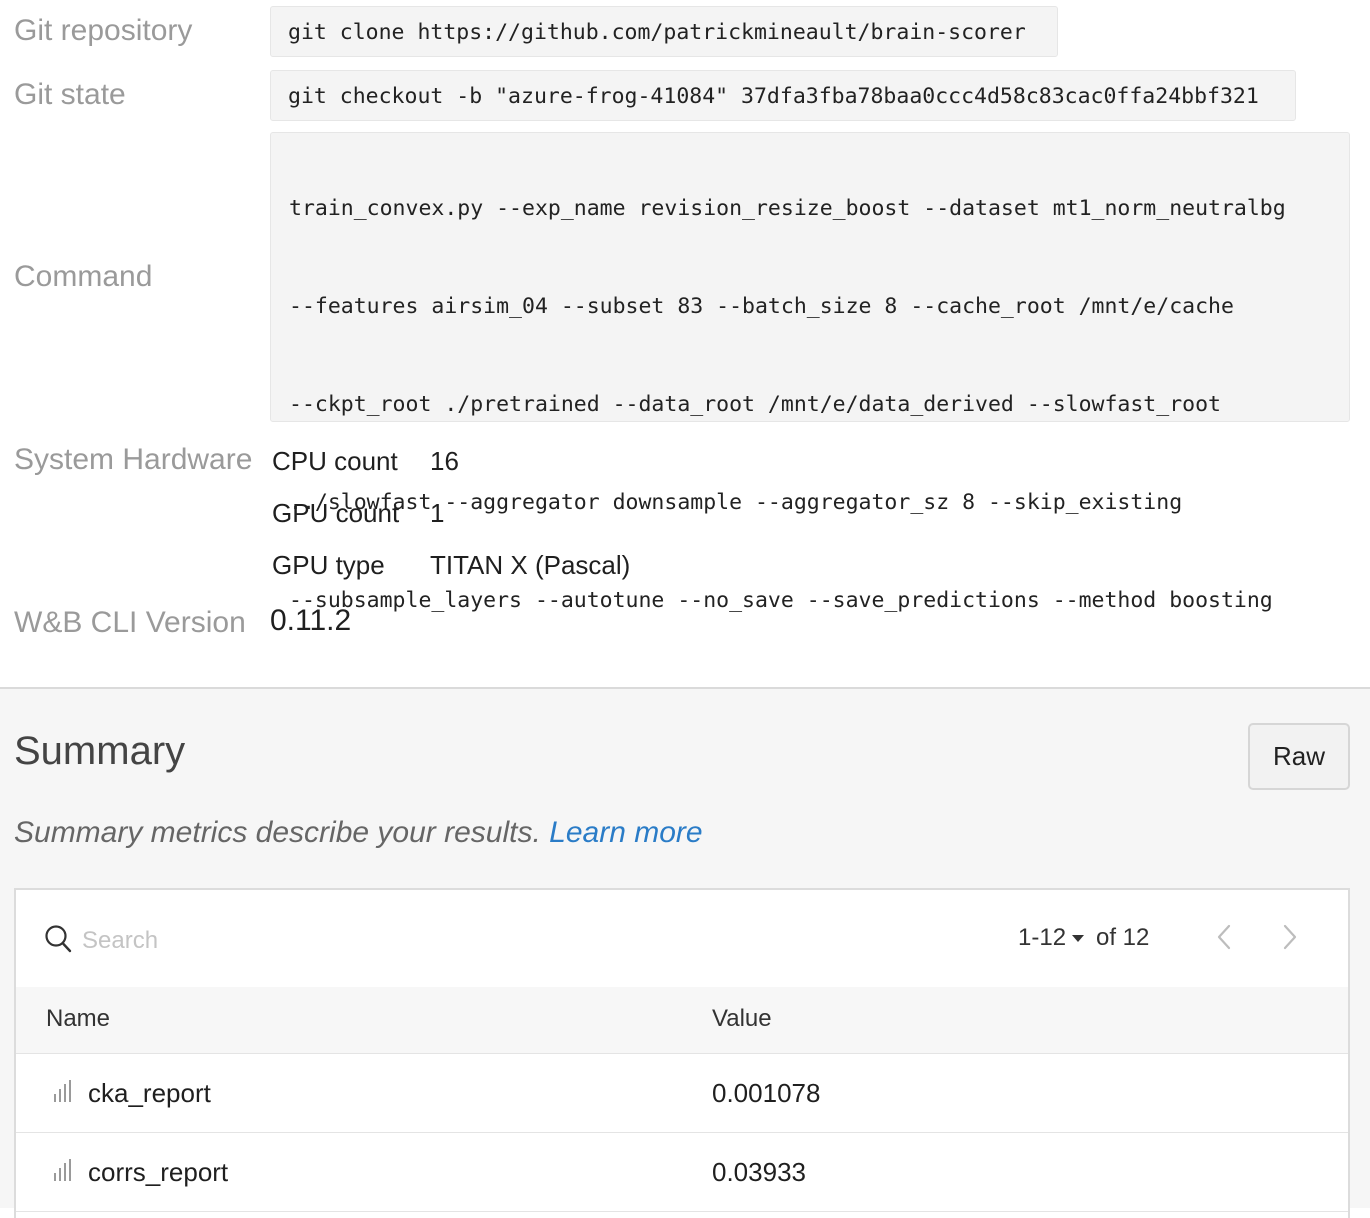  I want to click on cpu-count-value: 16, so click(444, 461).